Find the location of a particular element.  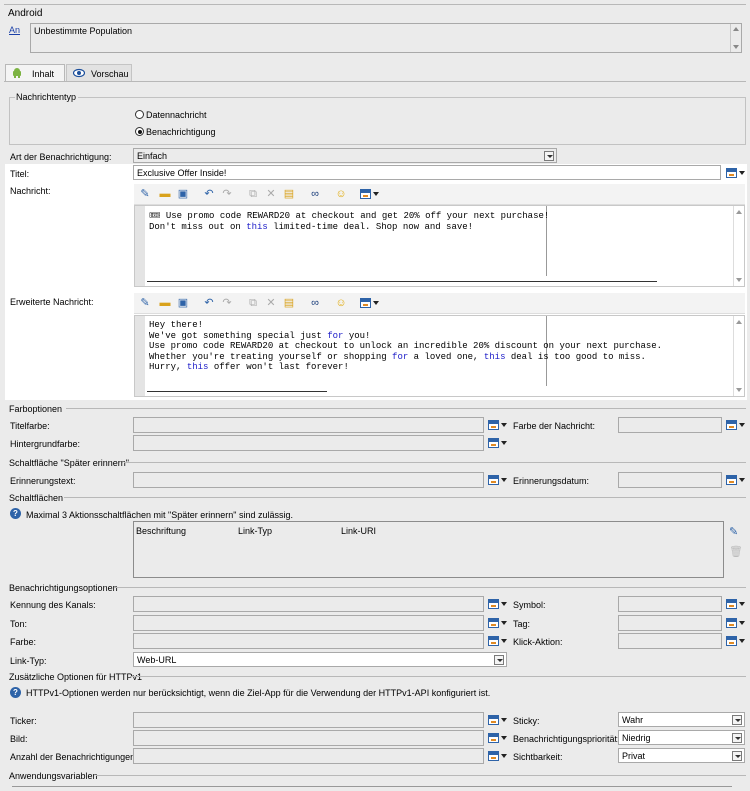

tag-input is located at coordinates (670, 623).